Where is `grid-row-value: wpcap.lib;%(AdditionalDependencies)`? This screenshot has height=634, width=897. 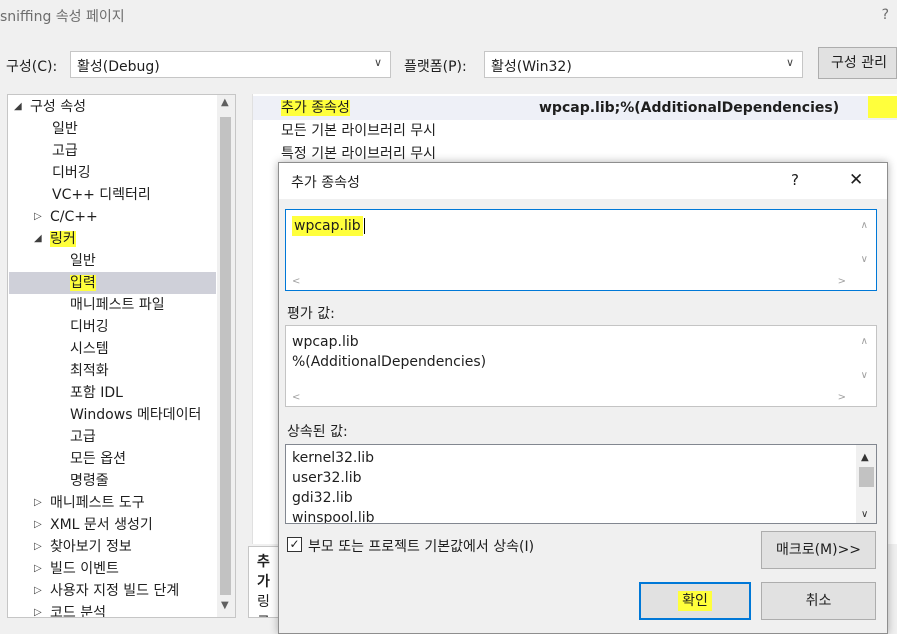
grid-row-value: wpcap.lib;%(AdditionalDependencies) is located at coordinates (689, 108).